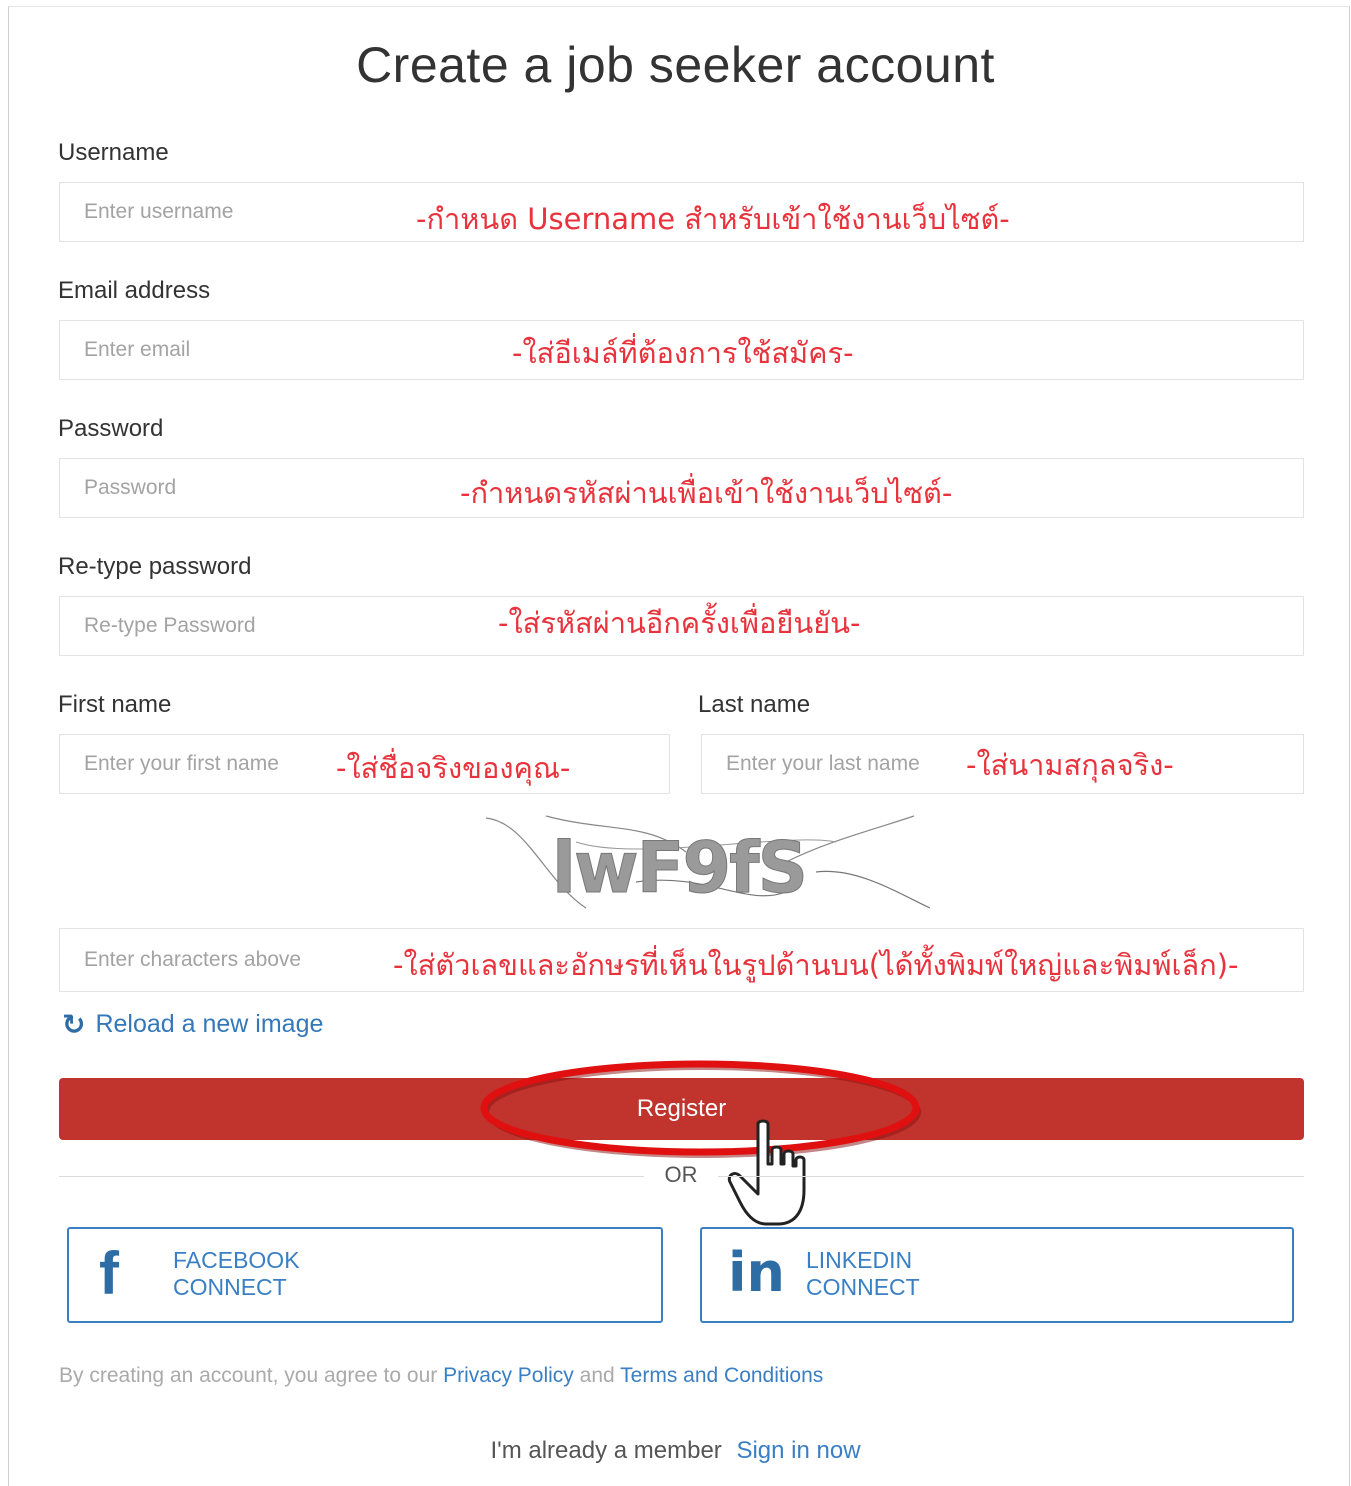  I want to click on divider-left, so click(351, 1176).